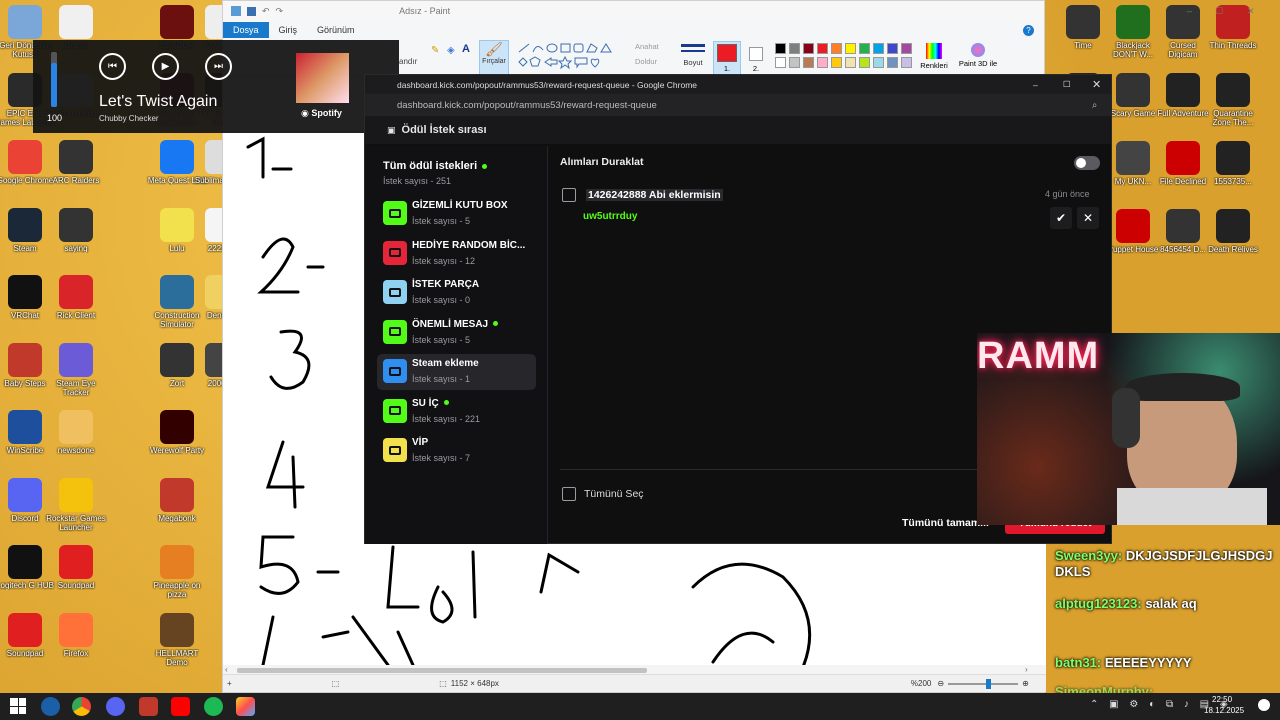 Image resolution: width=1280 pixels, height=720 pixels. I want to click on help-icon: ?, so click(1028, 30).